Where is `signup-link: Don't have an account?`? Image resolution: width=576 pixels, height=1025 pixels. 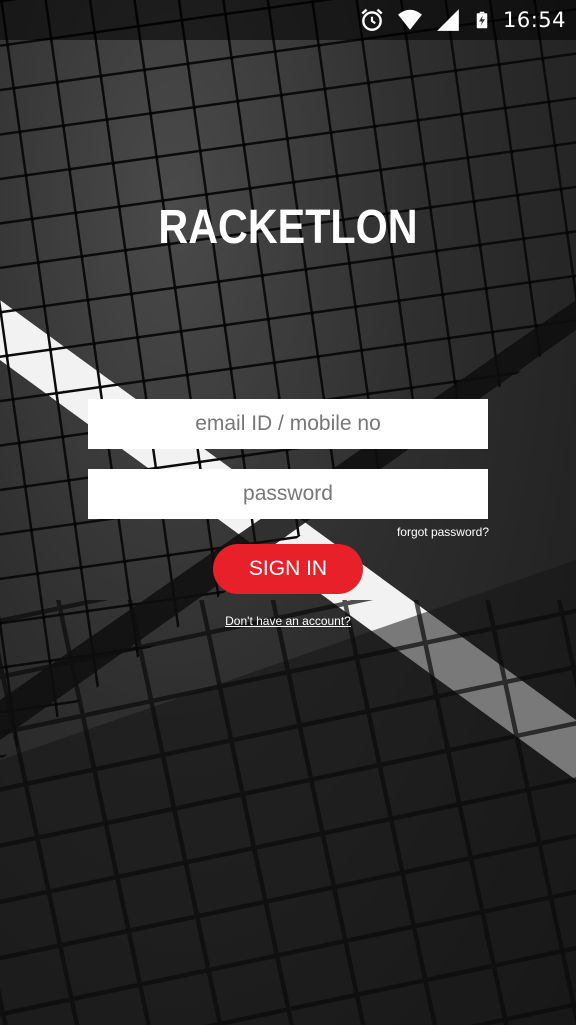
signup-link: Don't have an account? is located at coordinates (288, 621).